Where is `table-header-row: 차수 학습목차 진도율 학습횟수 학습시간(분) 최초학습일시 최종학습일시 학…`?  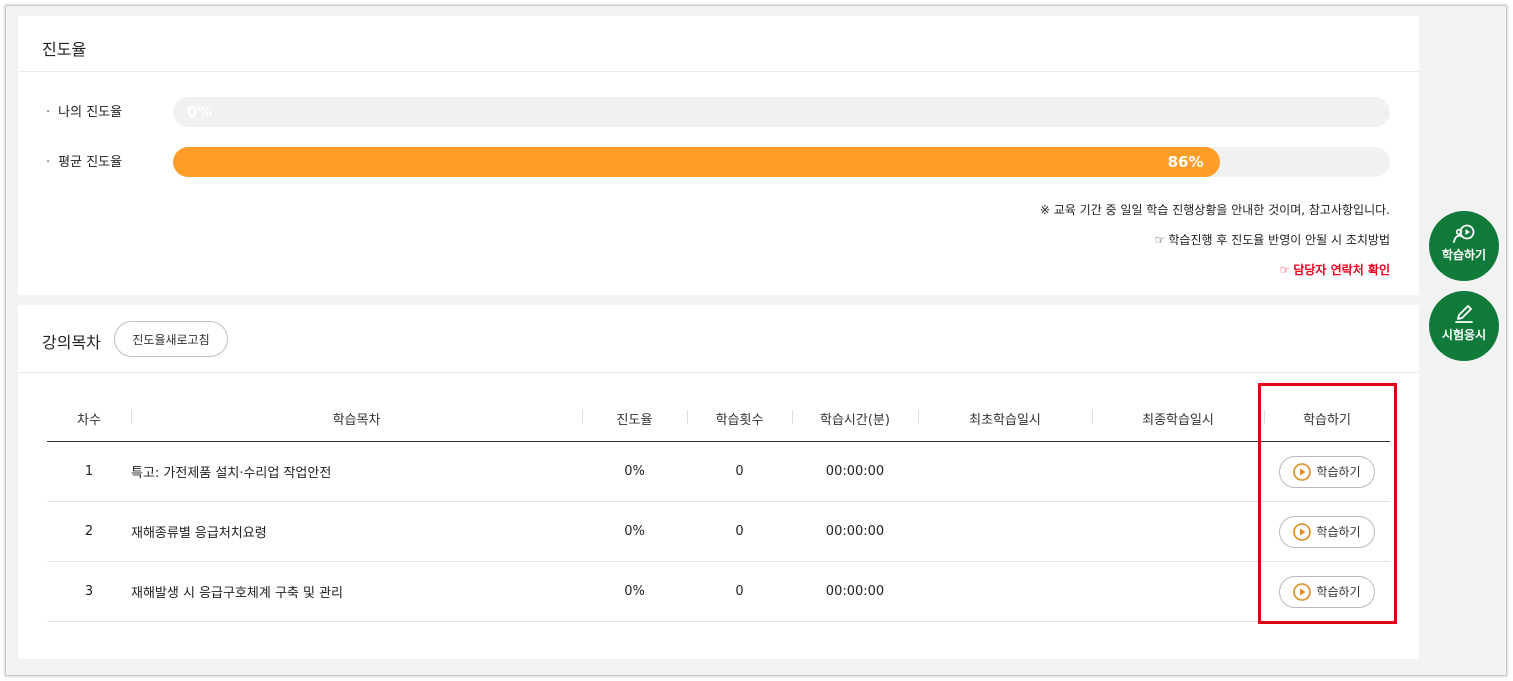 table-header-row: 차수 학습목차 진도율 학습횟수 학습시간(분) 최초학습일시 최종학습일시 학… is located at coordinates (718, 418).